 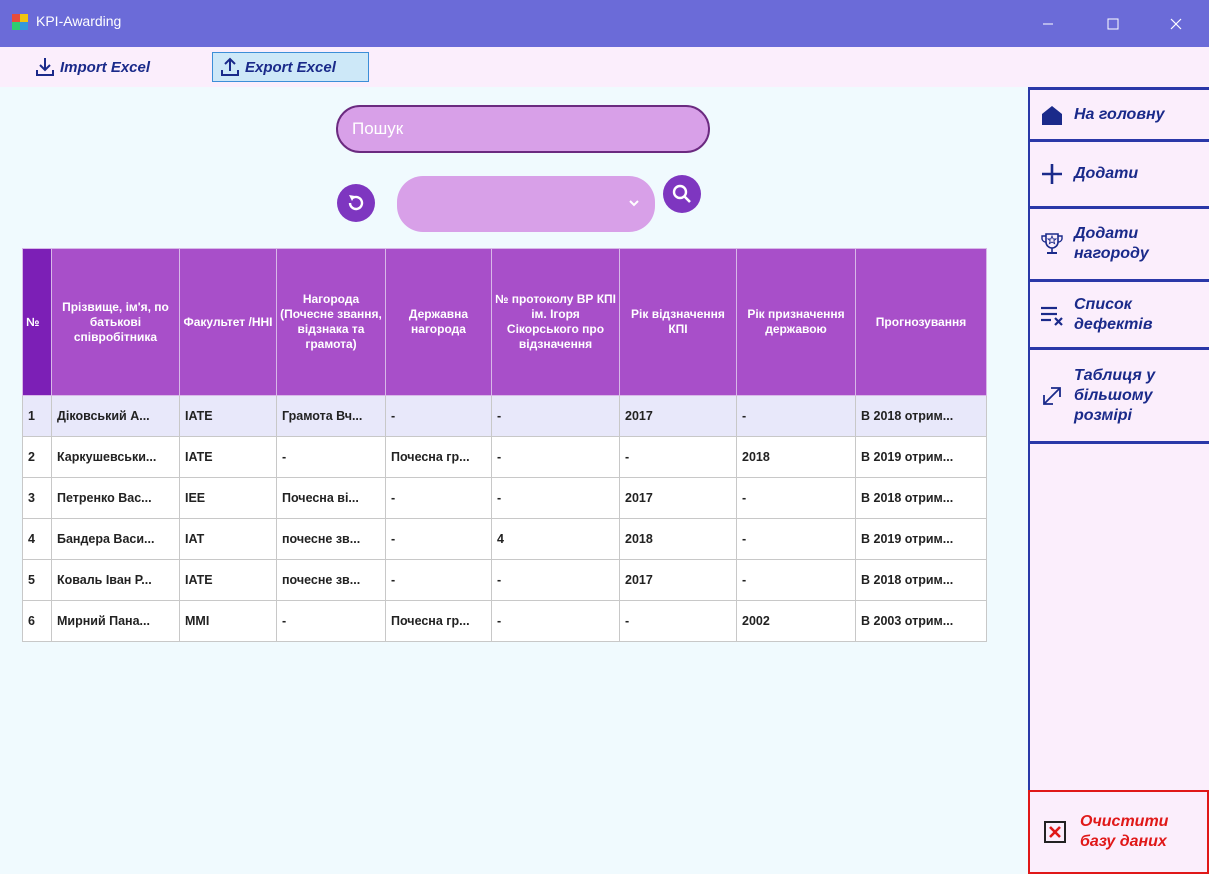 I want to click on table-cell: 2, so click(x=37, y=457).